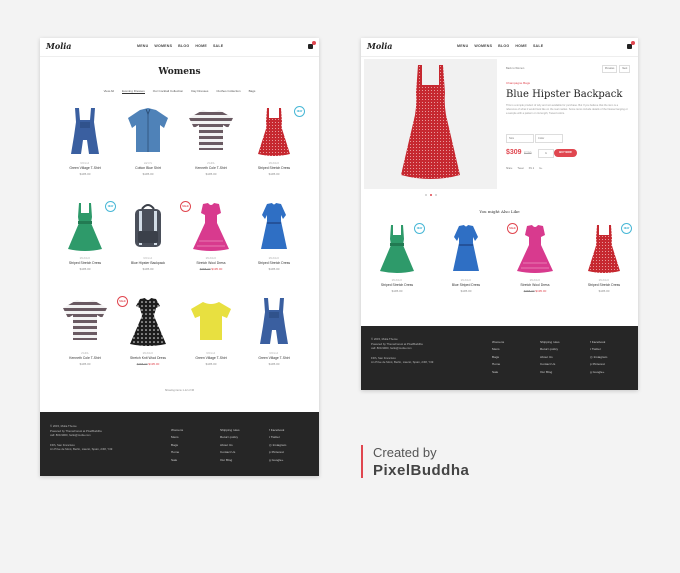  I want to click on prev-button: Previous, so click(610, 69).